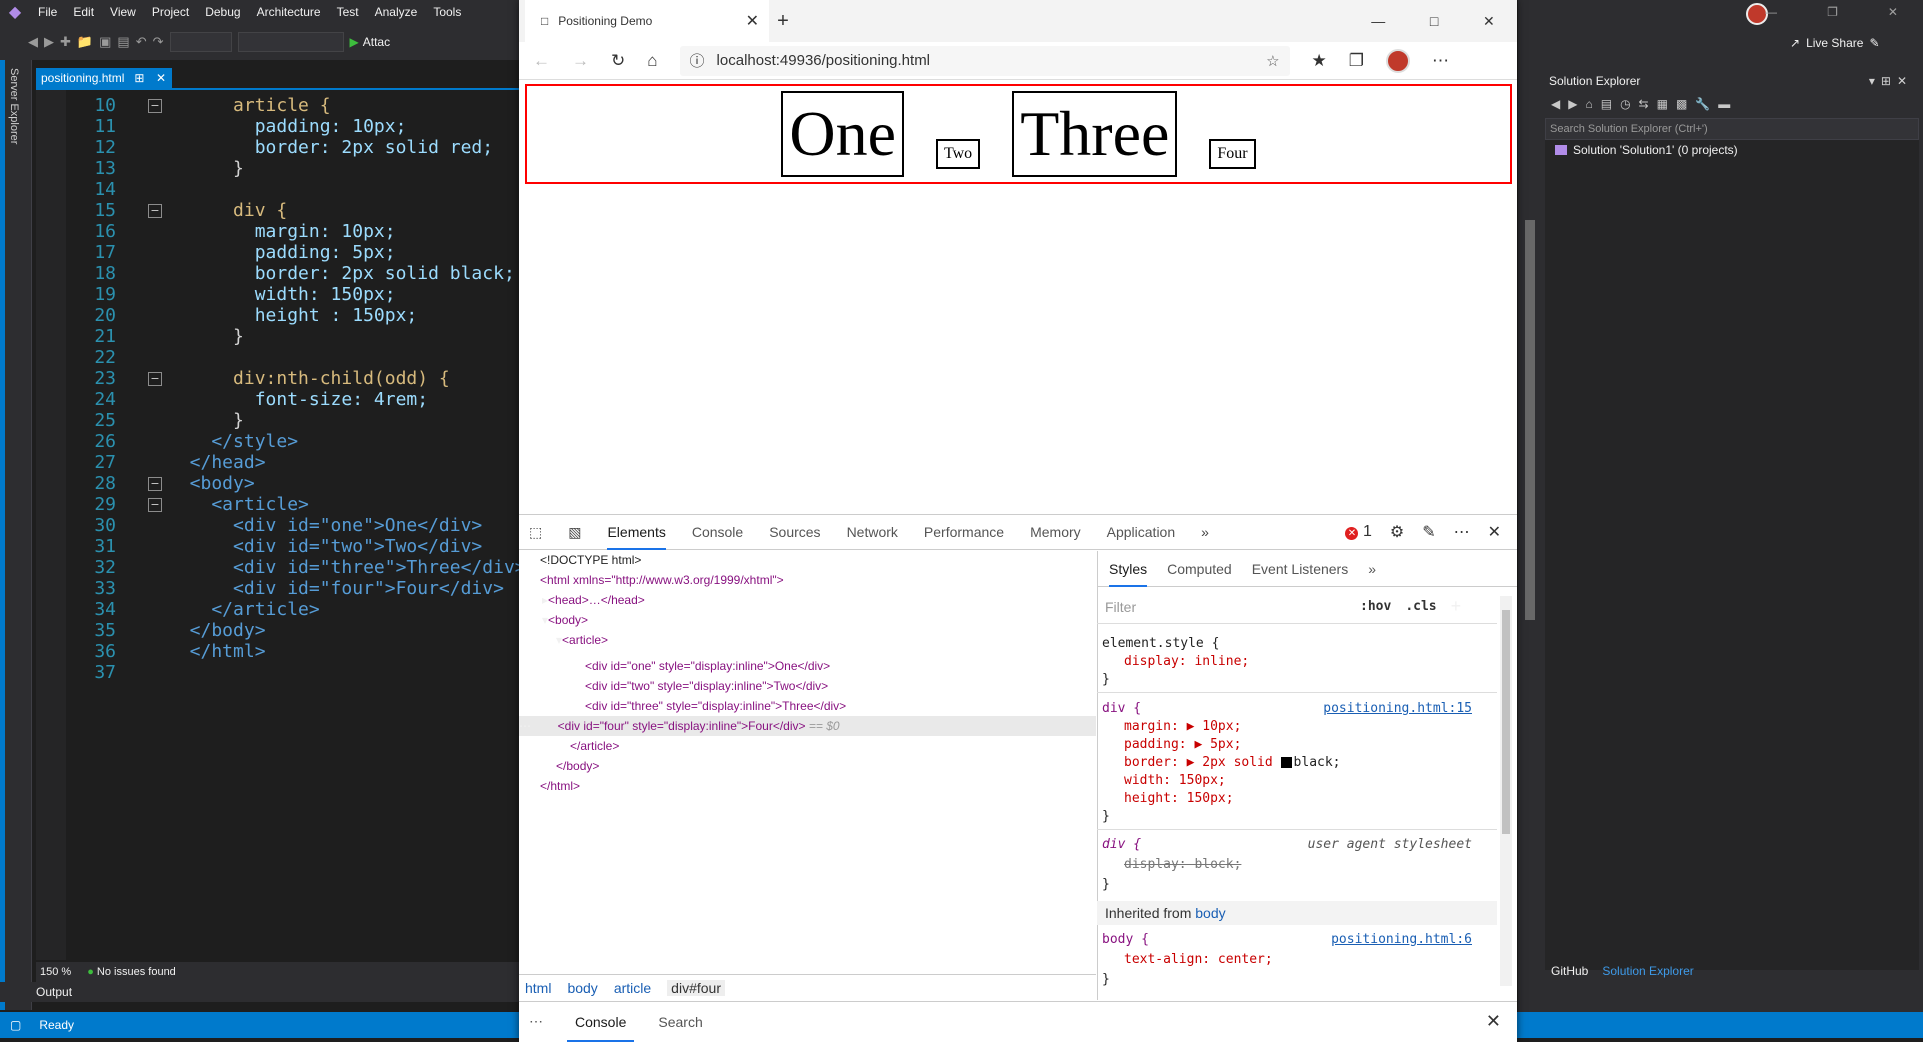 The image size is (1923, 1042). I want to click on forward-icon: ▶, so click(1572, 104).